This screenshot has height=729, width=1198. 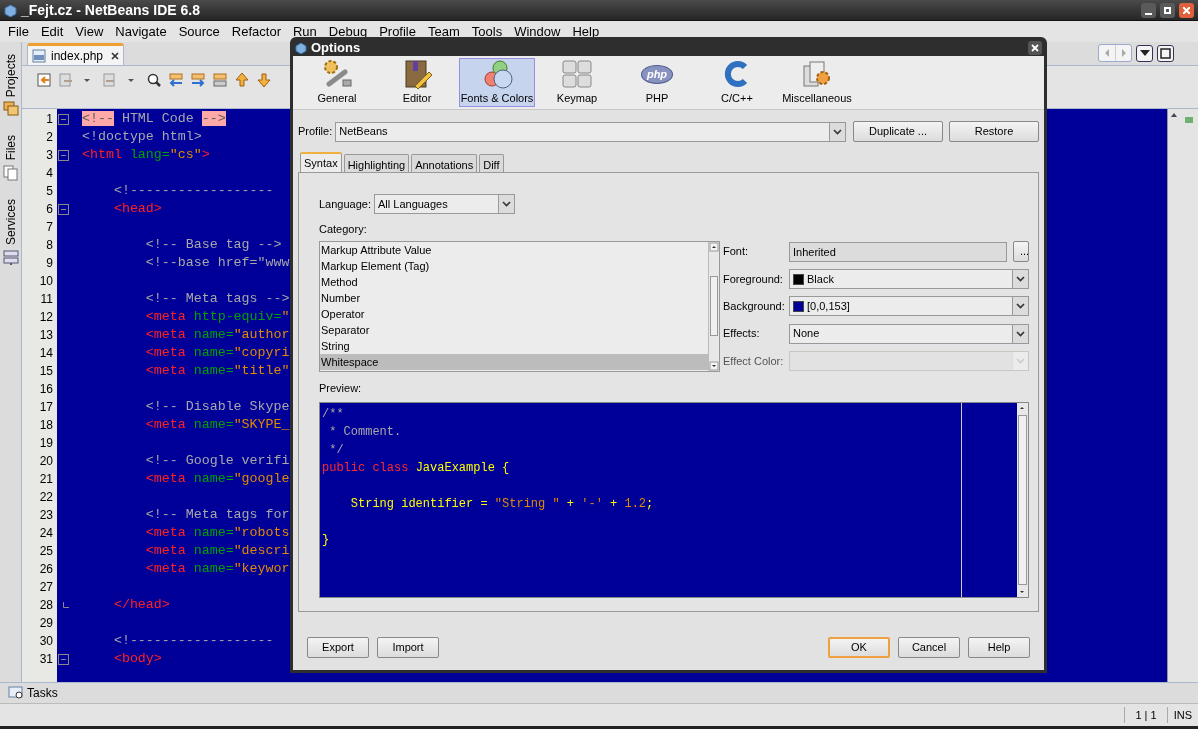 What do you see at coordinates (49, 263) in the screenshot?
I see `line-number: 9` at bounding box center [49, 263].